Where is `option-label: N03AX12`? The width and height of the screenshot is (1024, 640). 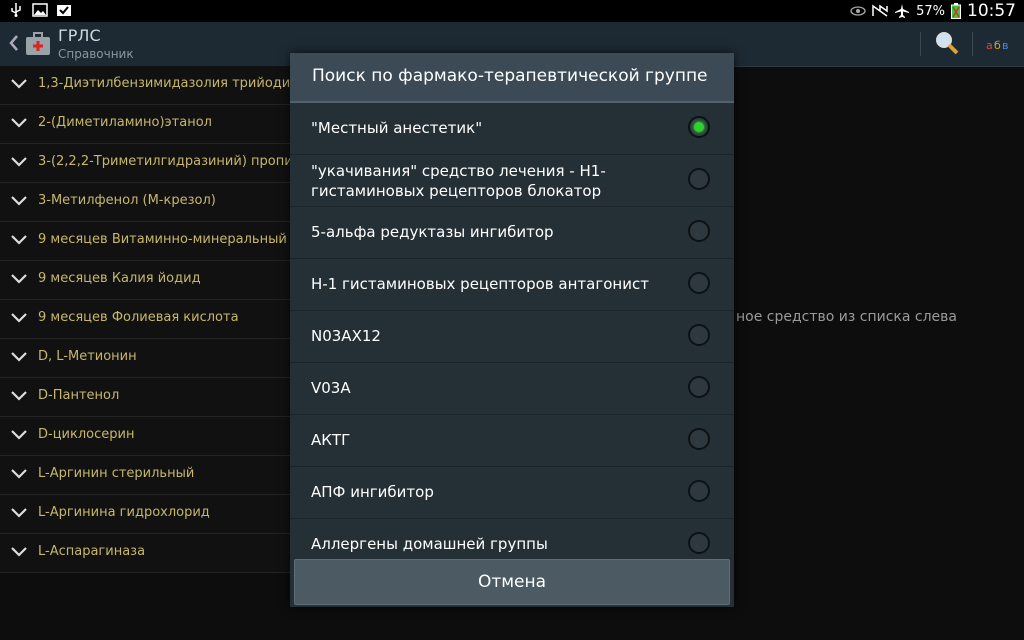
option-label: N03AX12 is located at coordinates (346, 336).